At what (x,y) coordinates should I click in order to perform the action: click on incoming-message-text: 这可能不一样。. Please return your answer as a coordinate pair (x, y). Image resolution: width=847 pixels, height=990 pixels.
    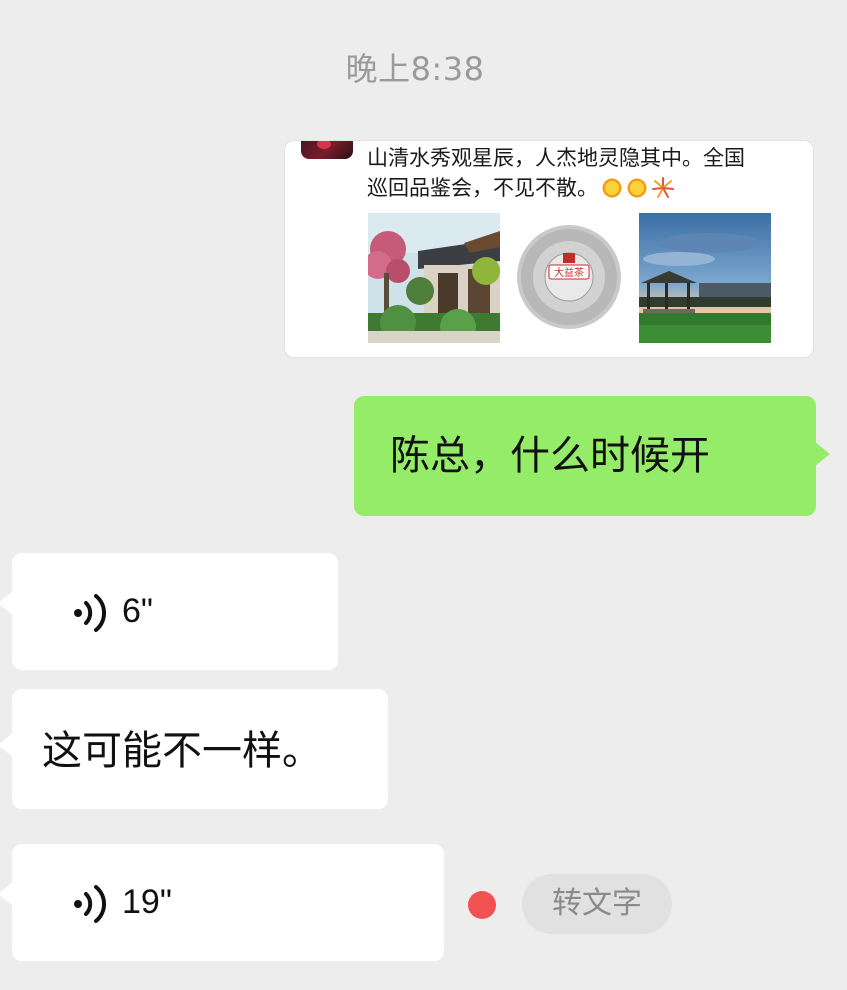
    Looking at the image, I should click on (182, 751).